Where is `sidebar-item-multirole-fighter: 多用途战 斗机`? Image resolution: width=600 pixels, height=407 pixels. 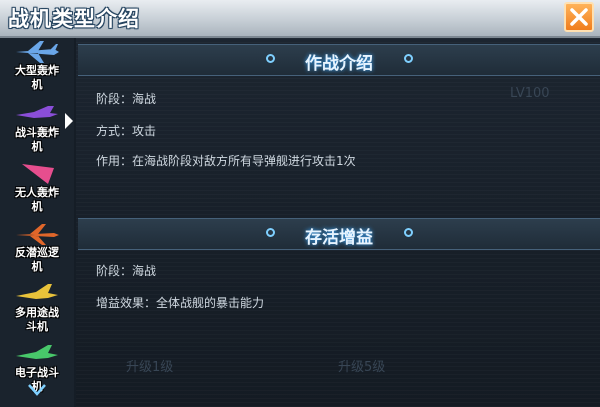 sidebar-item-multirole-fighter: 多用途战 斗机 is located at coordinates (37, 312).